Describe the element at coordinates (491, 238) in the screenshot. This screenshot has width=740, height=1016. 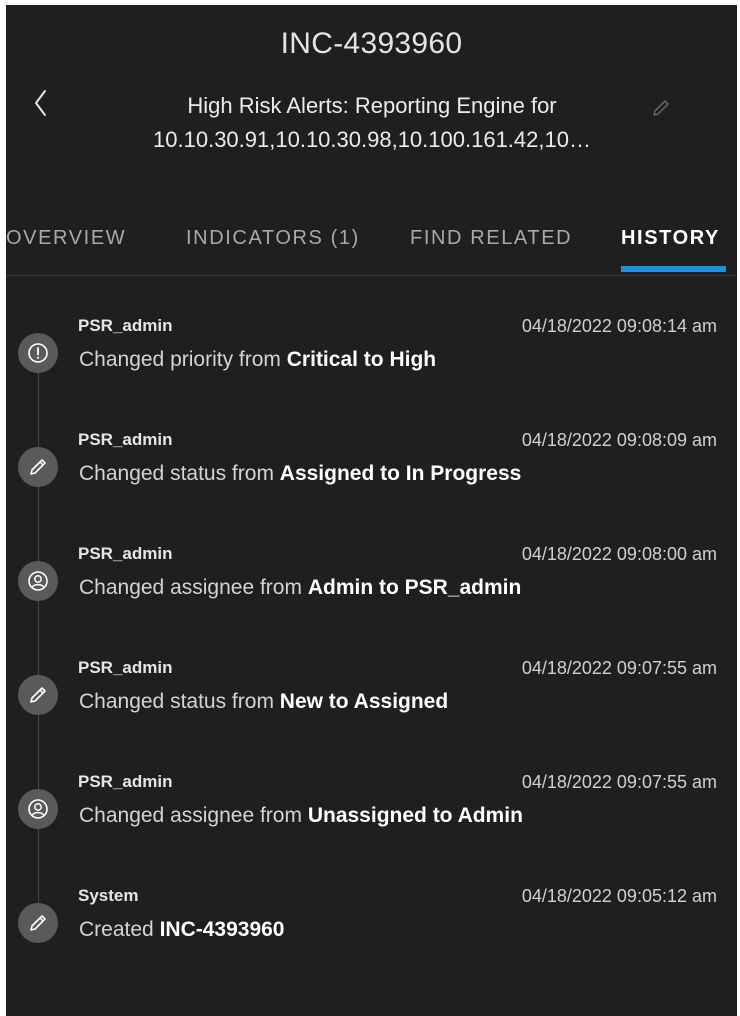
I see `tab-find-related: FIND RELATED` at that location.